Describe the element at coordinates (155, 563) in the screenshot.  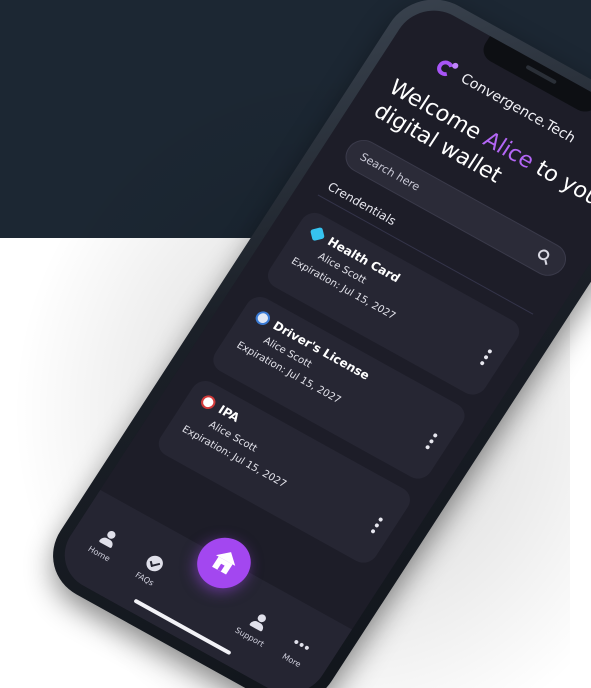
I see `check-circle-icon` at that location.